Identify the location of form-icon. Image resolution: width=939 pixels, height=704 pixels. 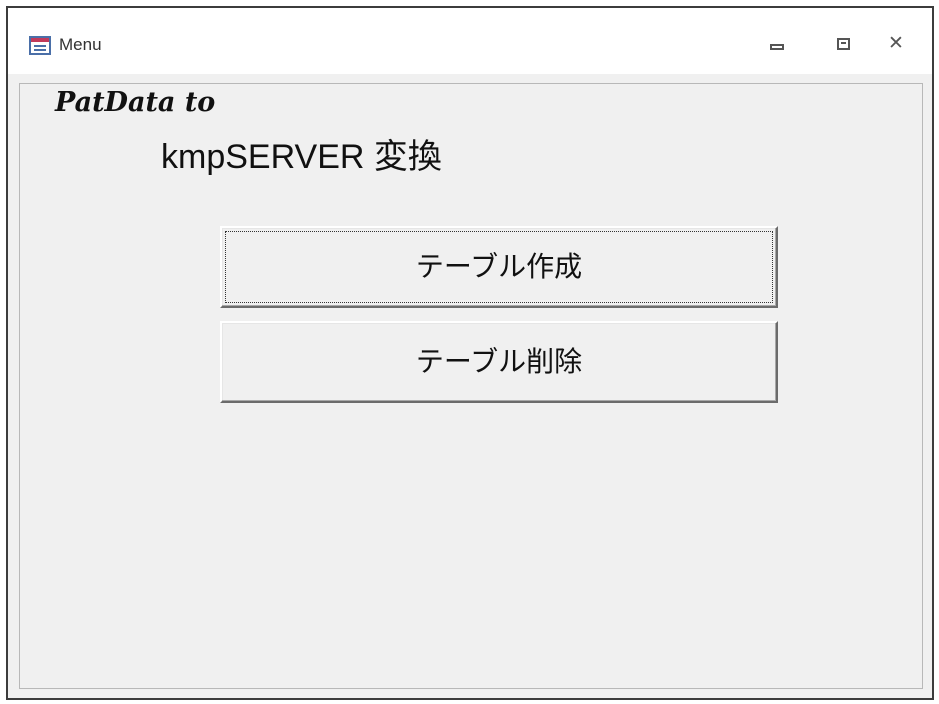
(40, 45).